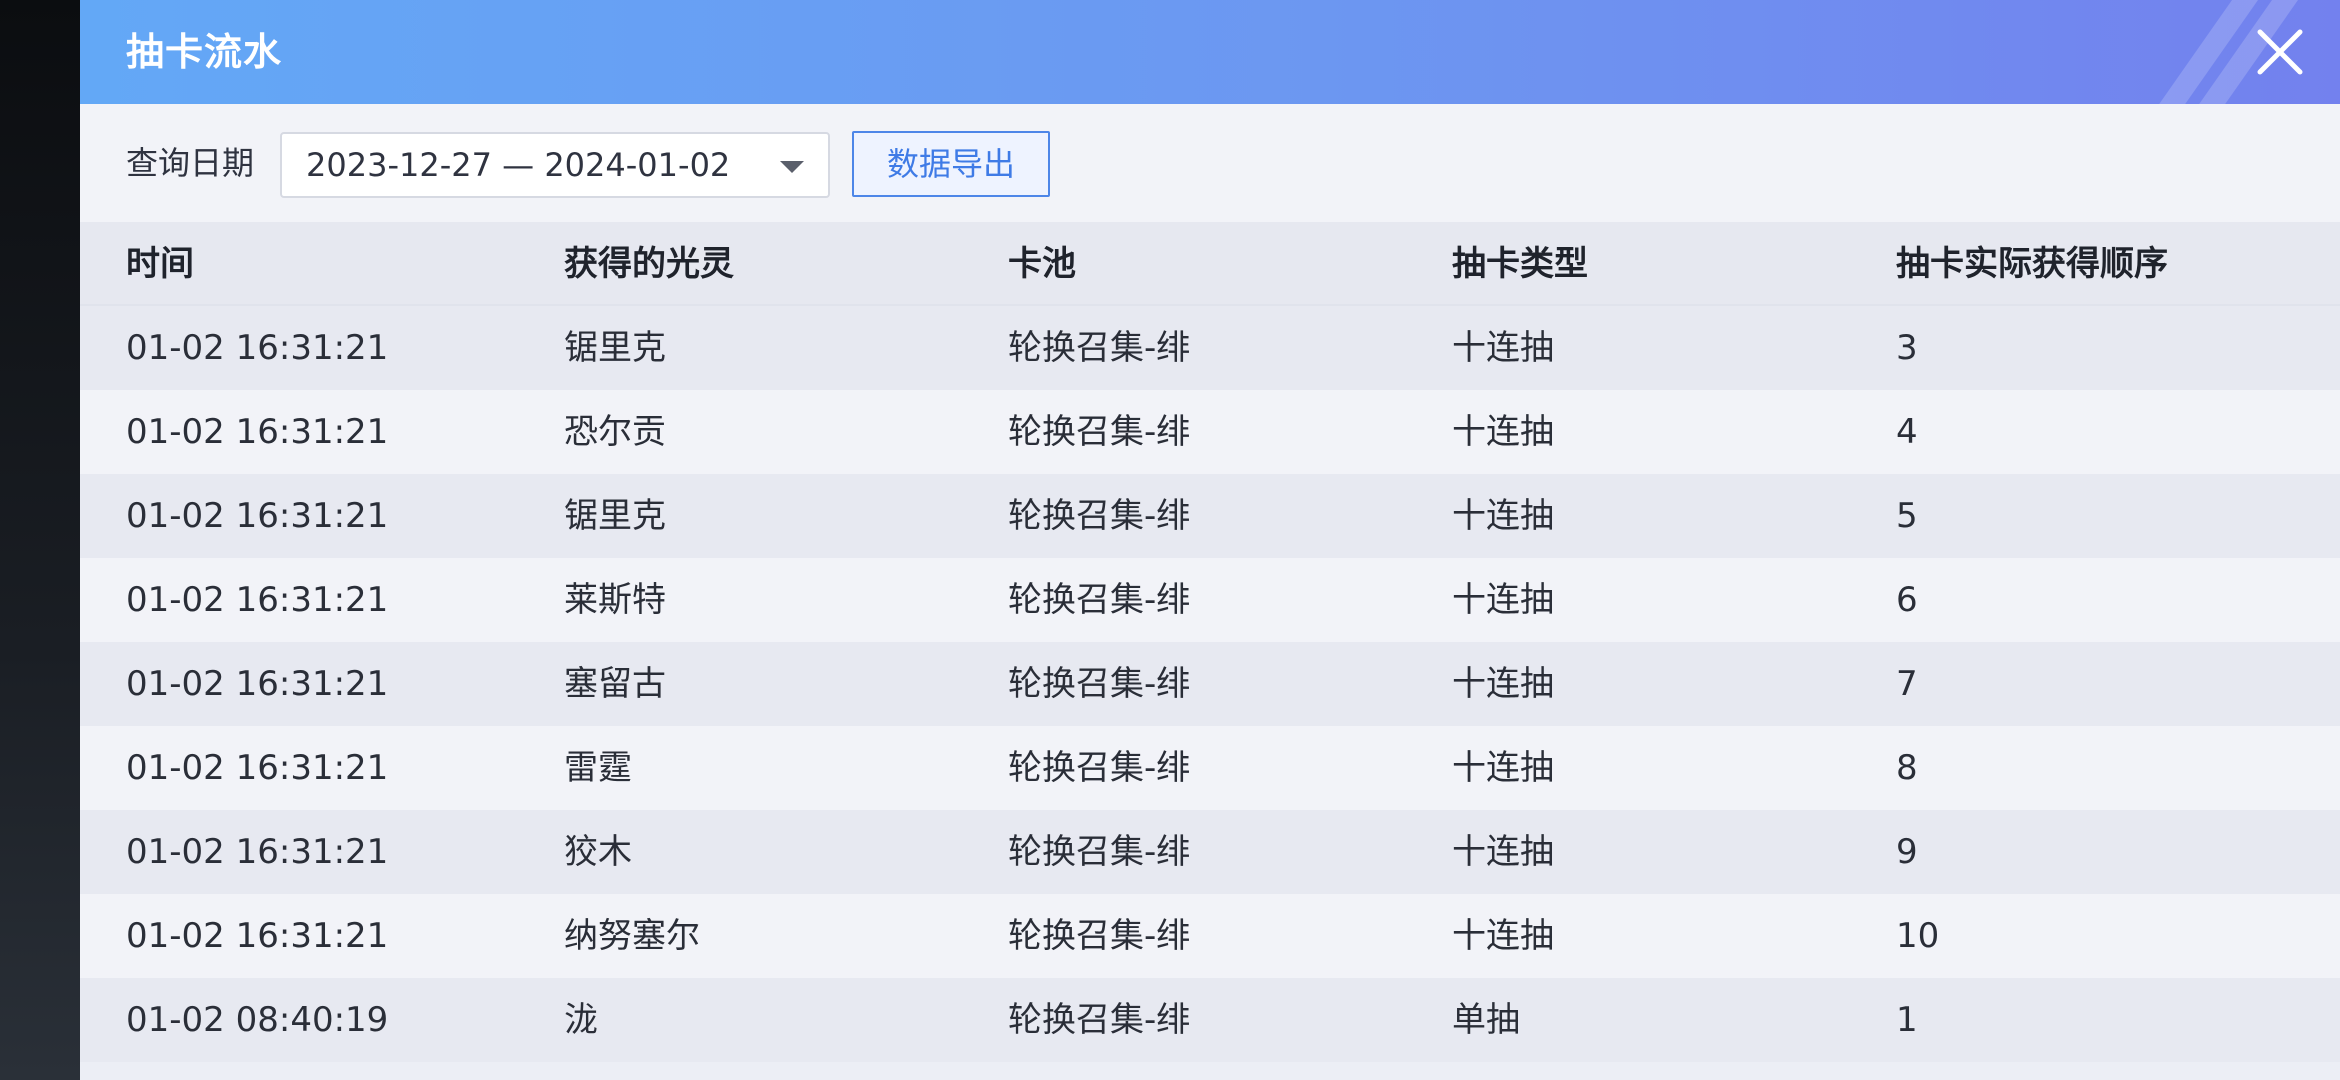 The image size is (2340, 1080). What do you see at coordinates (615, 684) in the screenshot?
I see `cell-spirit: 塞留古` at bounding box center [615, 684].